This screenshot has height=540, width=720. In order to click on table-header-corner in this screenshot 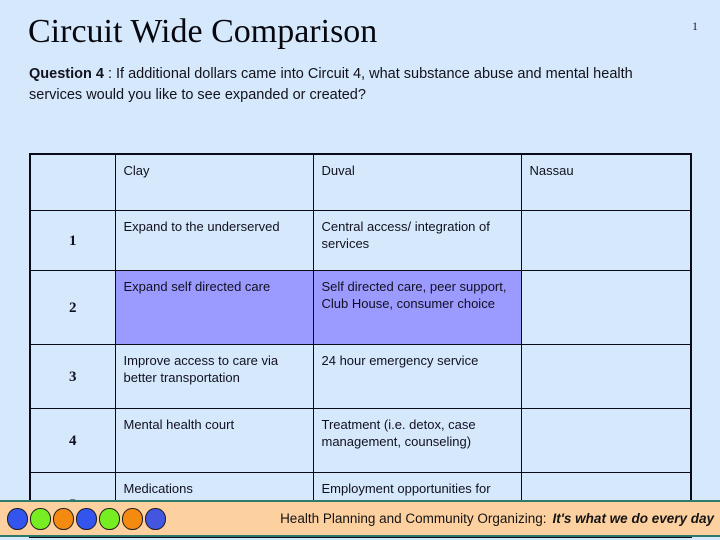, I will do `click(72, 182)`.